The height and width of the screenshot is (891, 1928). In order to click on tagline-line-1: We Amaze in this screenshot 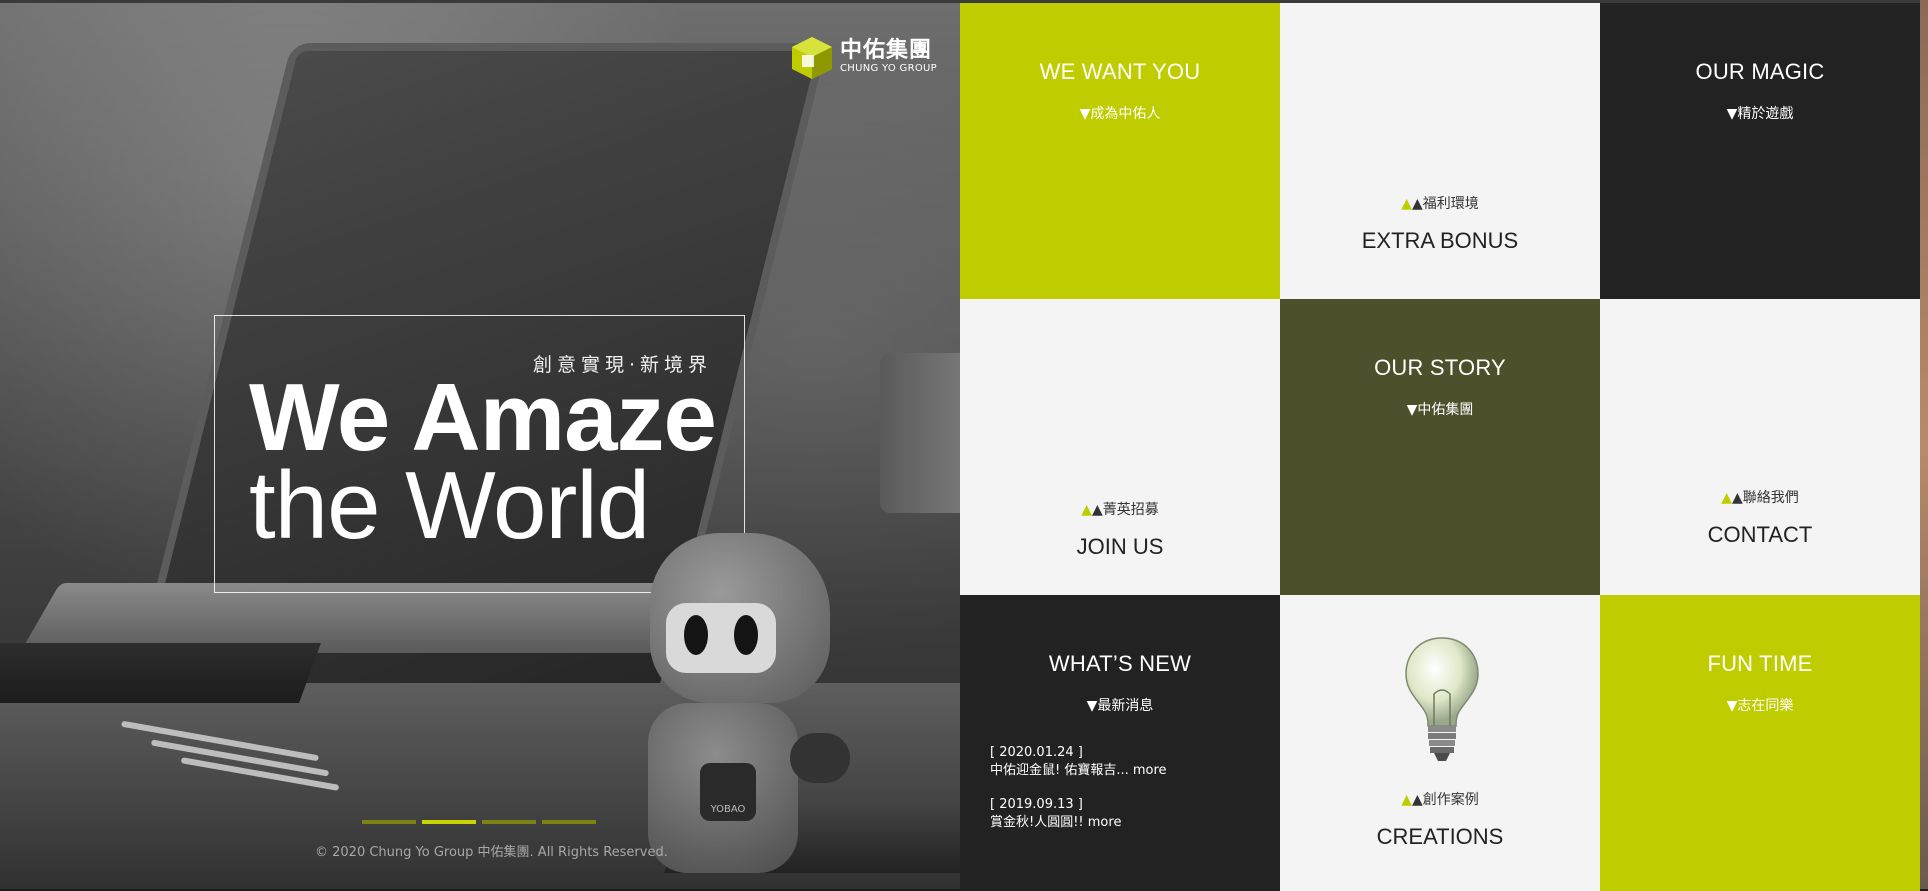, I will do `click(483, 417)`.